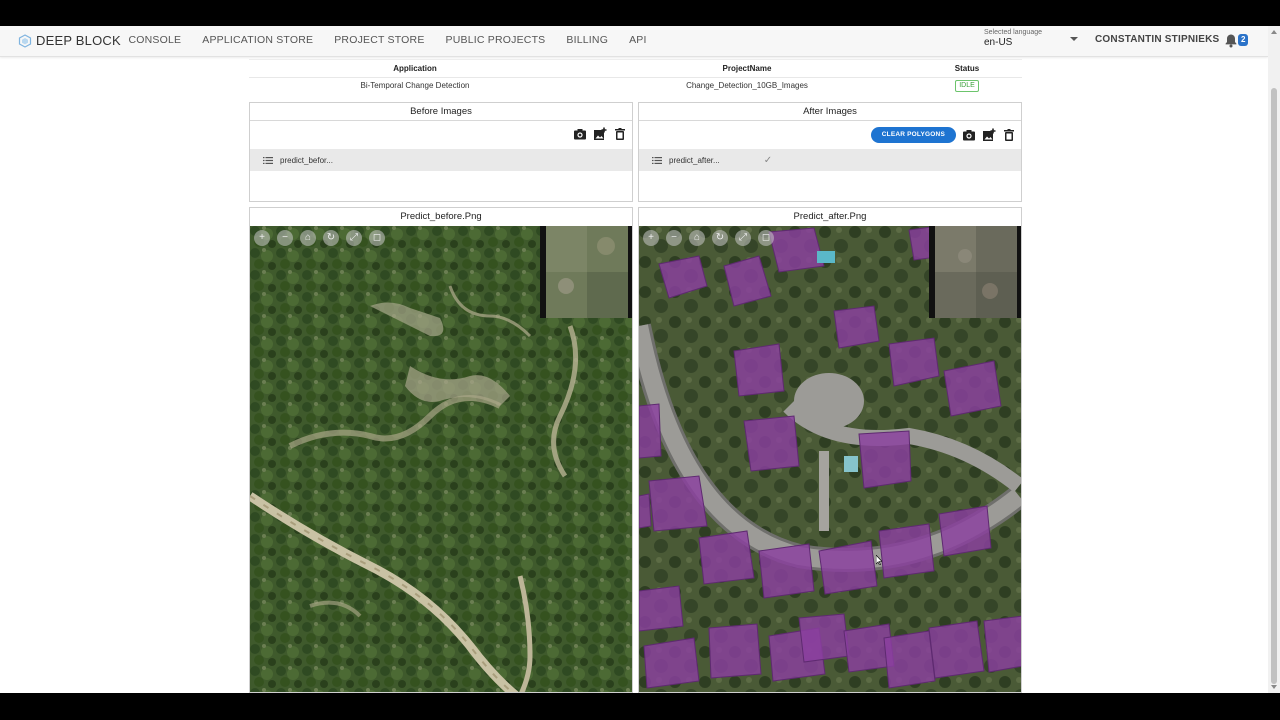 The image size is (1280, 720). I want to click on nav-public-projects: PUBLIC PROJECTS, so click(495, 41).